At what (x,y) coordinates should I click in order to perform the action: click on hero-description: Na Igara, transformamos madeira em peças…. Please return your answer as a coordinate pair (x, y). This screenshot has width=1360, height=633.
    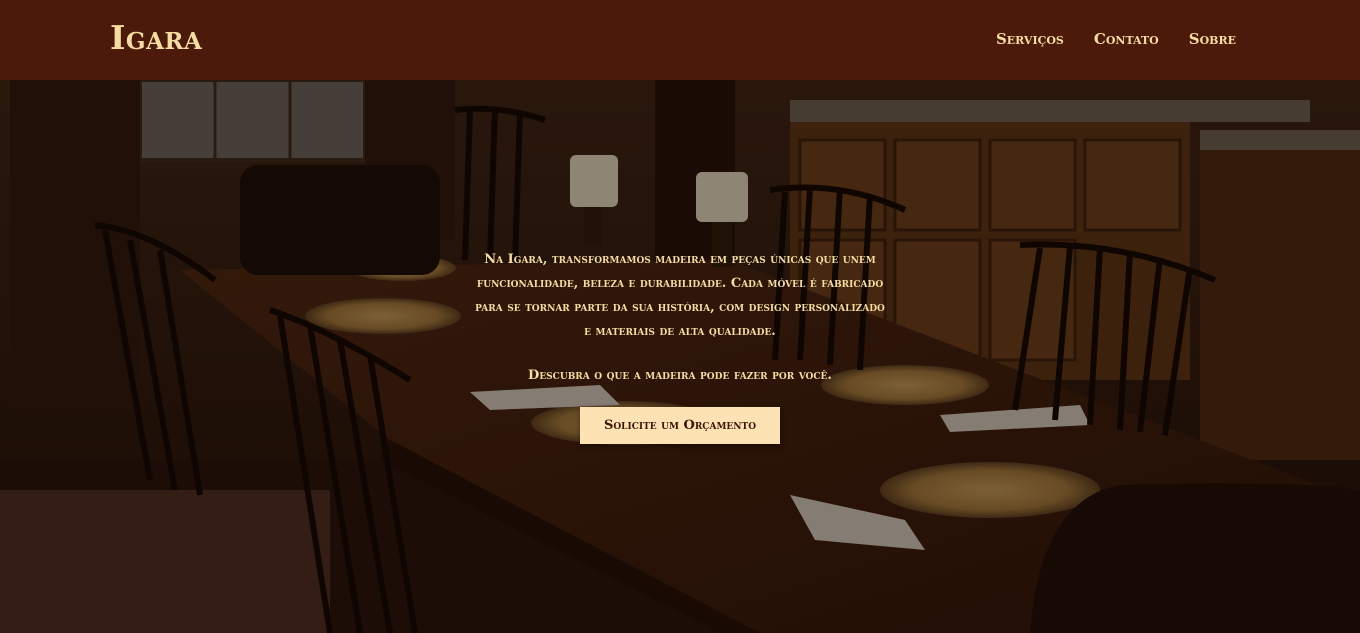
    Looking at the image, I should click on (680, 295).